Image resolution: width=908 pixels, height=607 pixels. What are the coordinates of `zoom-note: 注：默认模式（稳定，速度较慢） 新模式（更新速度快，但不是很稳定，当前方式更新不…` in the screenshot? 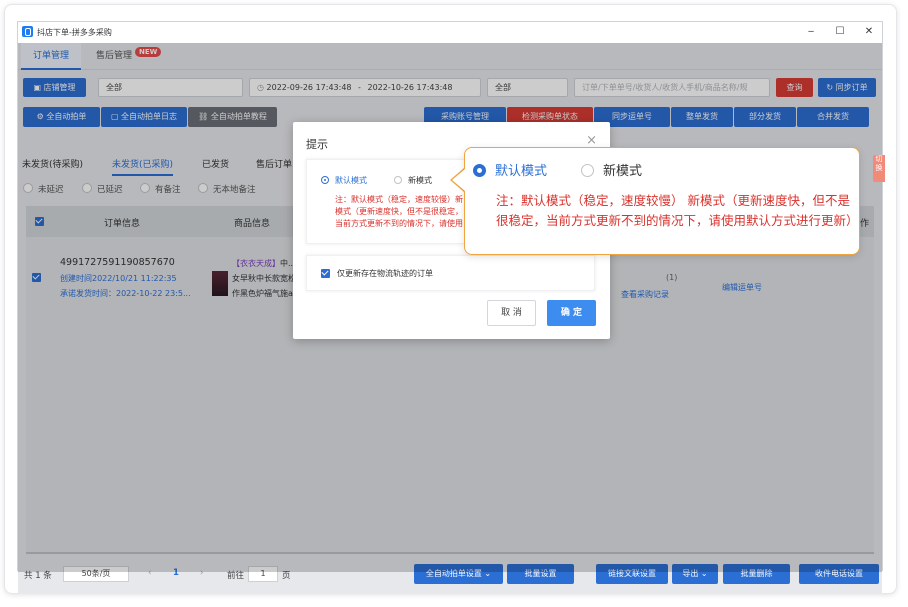 It's located at (677, 210).